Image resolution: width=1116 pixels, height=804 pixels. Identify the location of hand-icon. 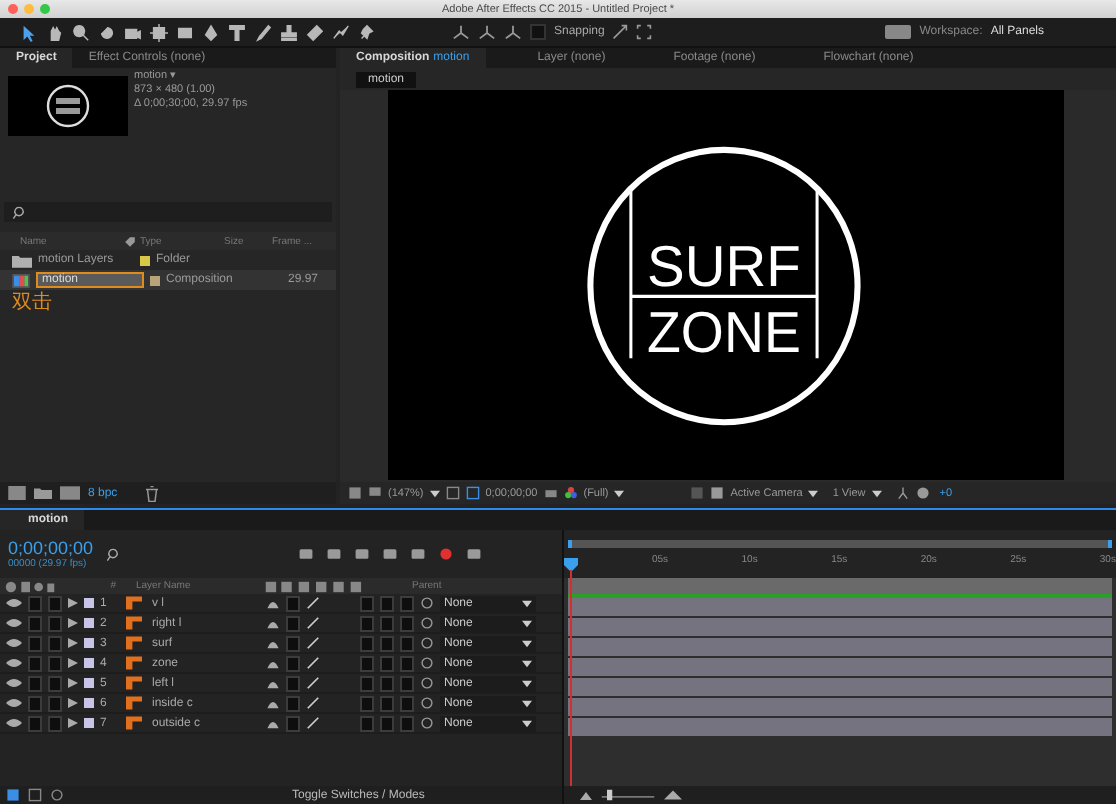
(55, 32).